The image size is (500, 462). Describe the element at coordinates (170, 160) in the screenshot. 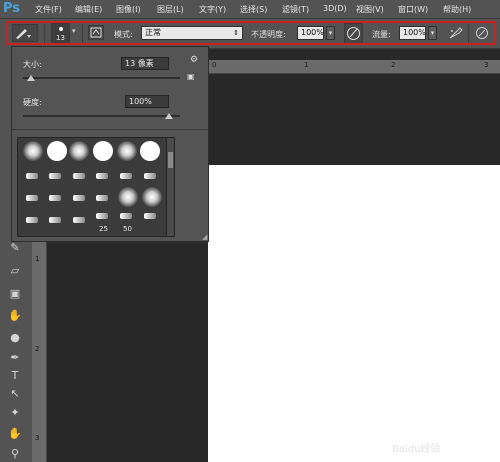

I see `scrollbar-thumb` at that location.